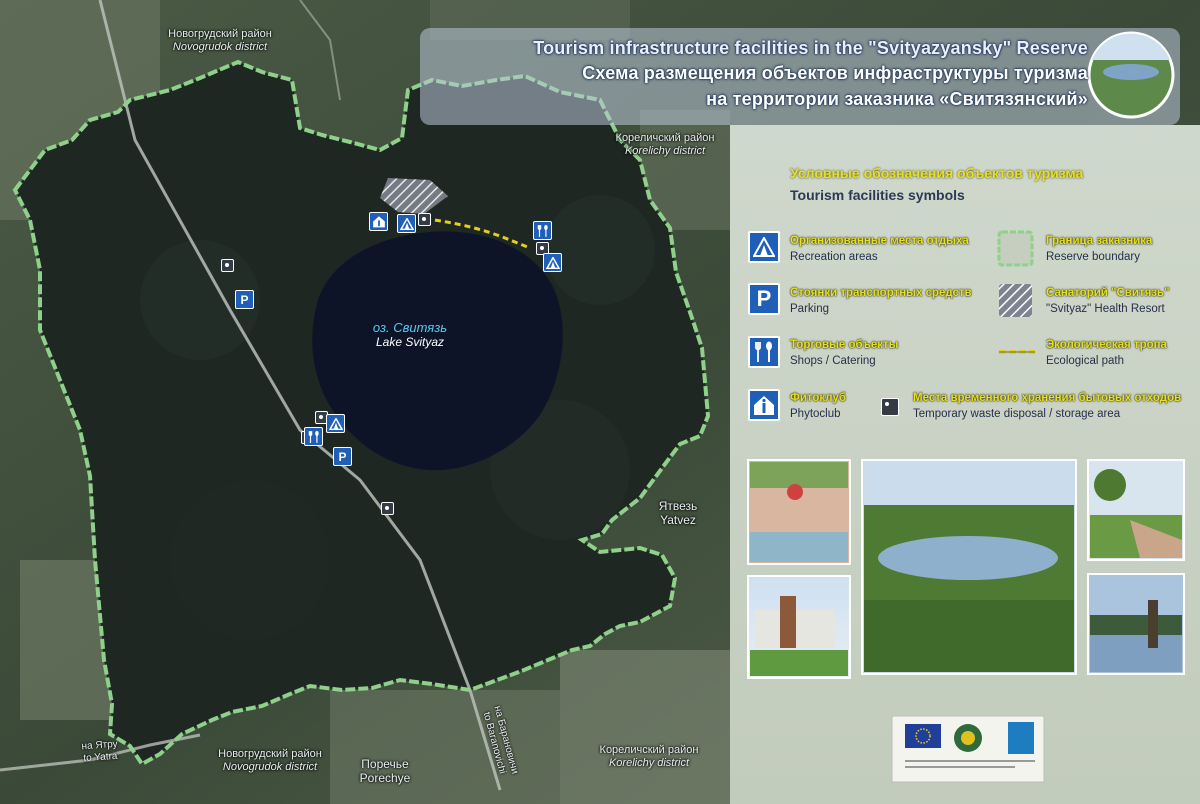 Image resolution: width=1200 pixels, height=804 pixels. Describe the element at coordinates (764, 405) in the screenshot. I see `info-house-icon` at that location.